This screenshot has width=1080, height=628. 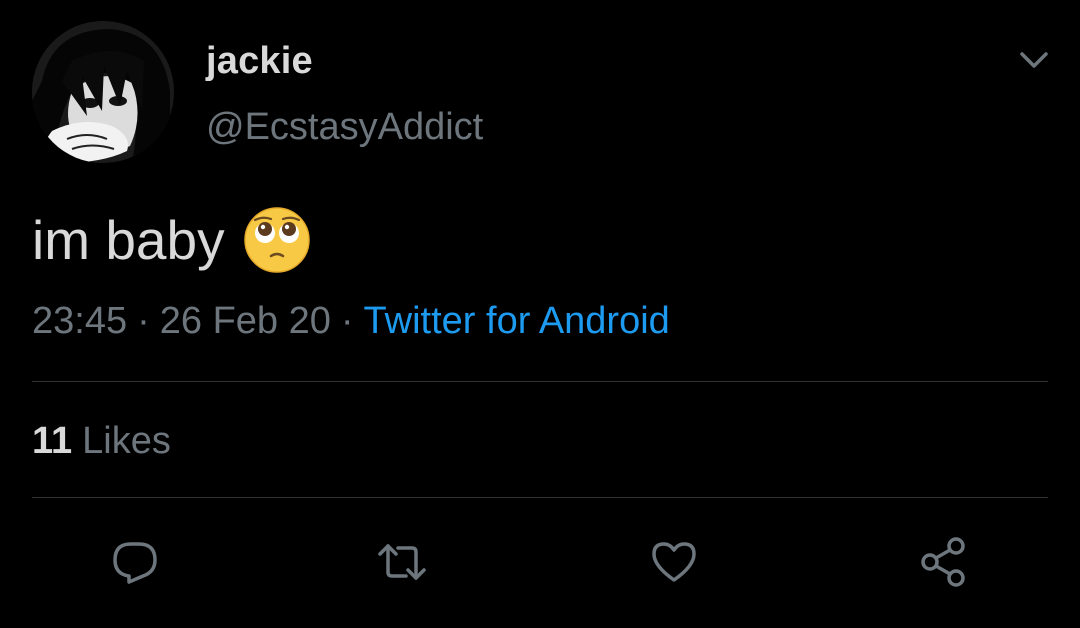 I want to click on tweet-date: 26 Feb 20, so click(x=245, y=321).